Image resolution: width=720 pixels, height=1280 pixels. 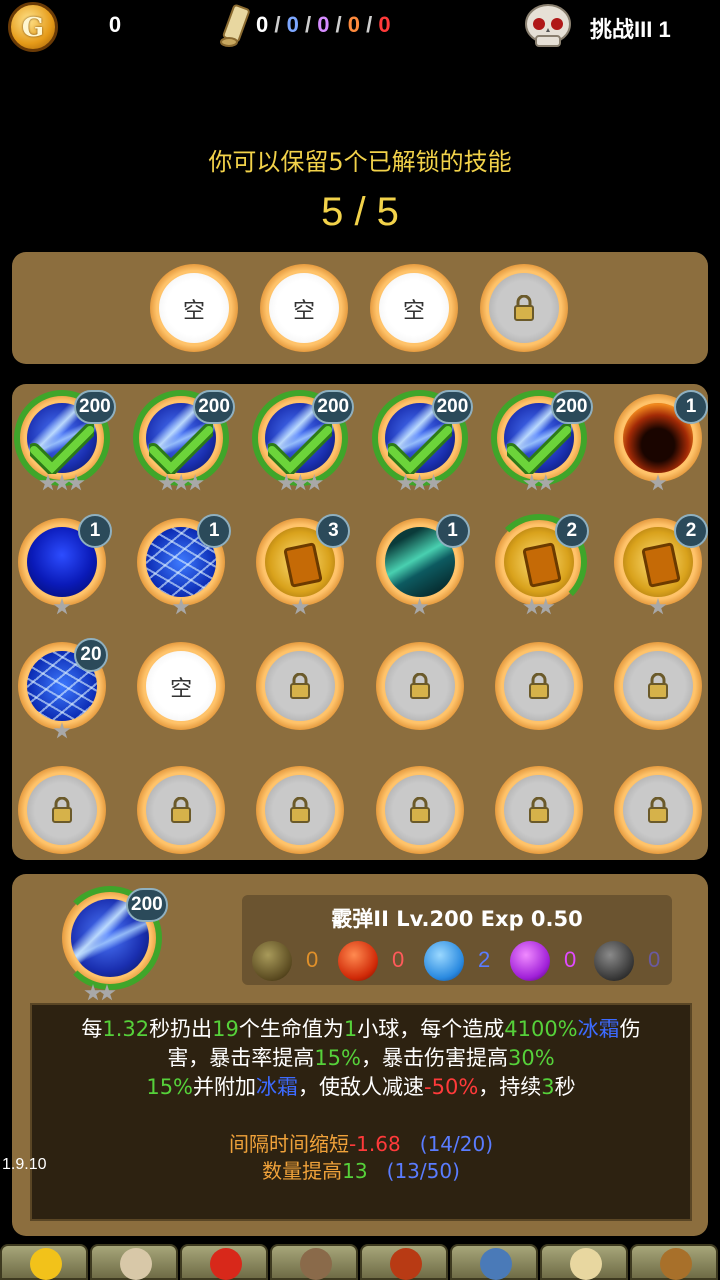 I want to click on reserved-slots-panel: 空 空 空, so click(x=360, y=308).